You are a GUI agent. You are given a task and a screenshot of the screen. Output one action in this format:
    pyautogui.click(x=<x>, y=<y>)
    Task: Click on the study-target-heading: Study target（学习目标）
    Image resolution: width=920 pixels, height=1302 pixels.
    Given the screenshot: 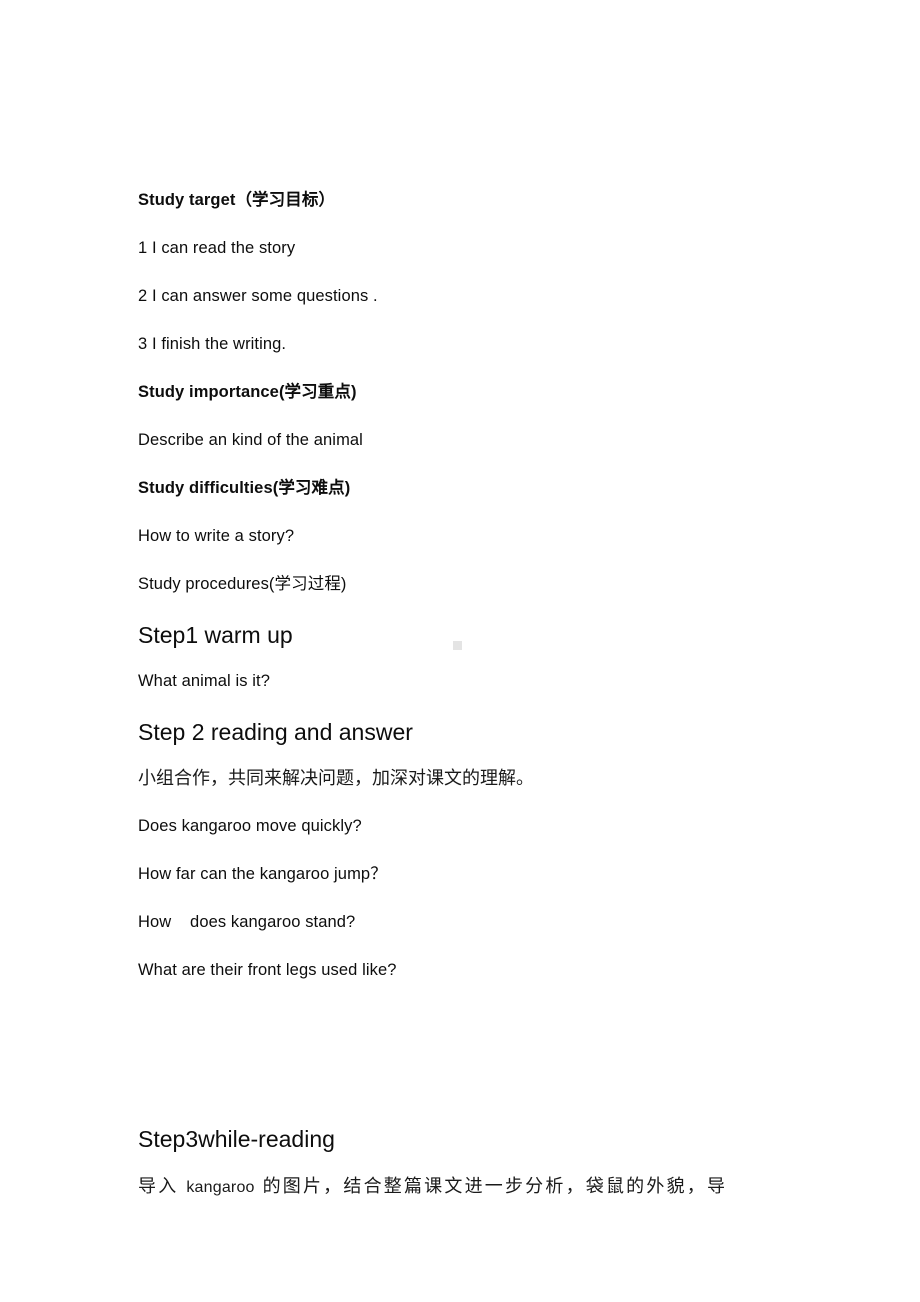 What is the action you would take?
    pyautogui.click(x=237, y=200)
    